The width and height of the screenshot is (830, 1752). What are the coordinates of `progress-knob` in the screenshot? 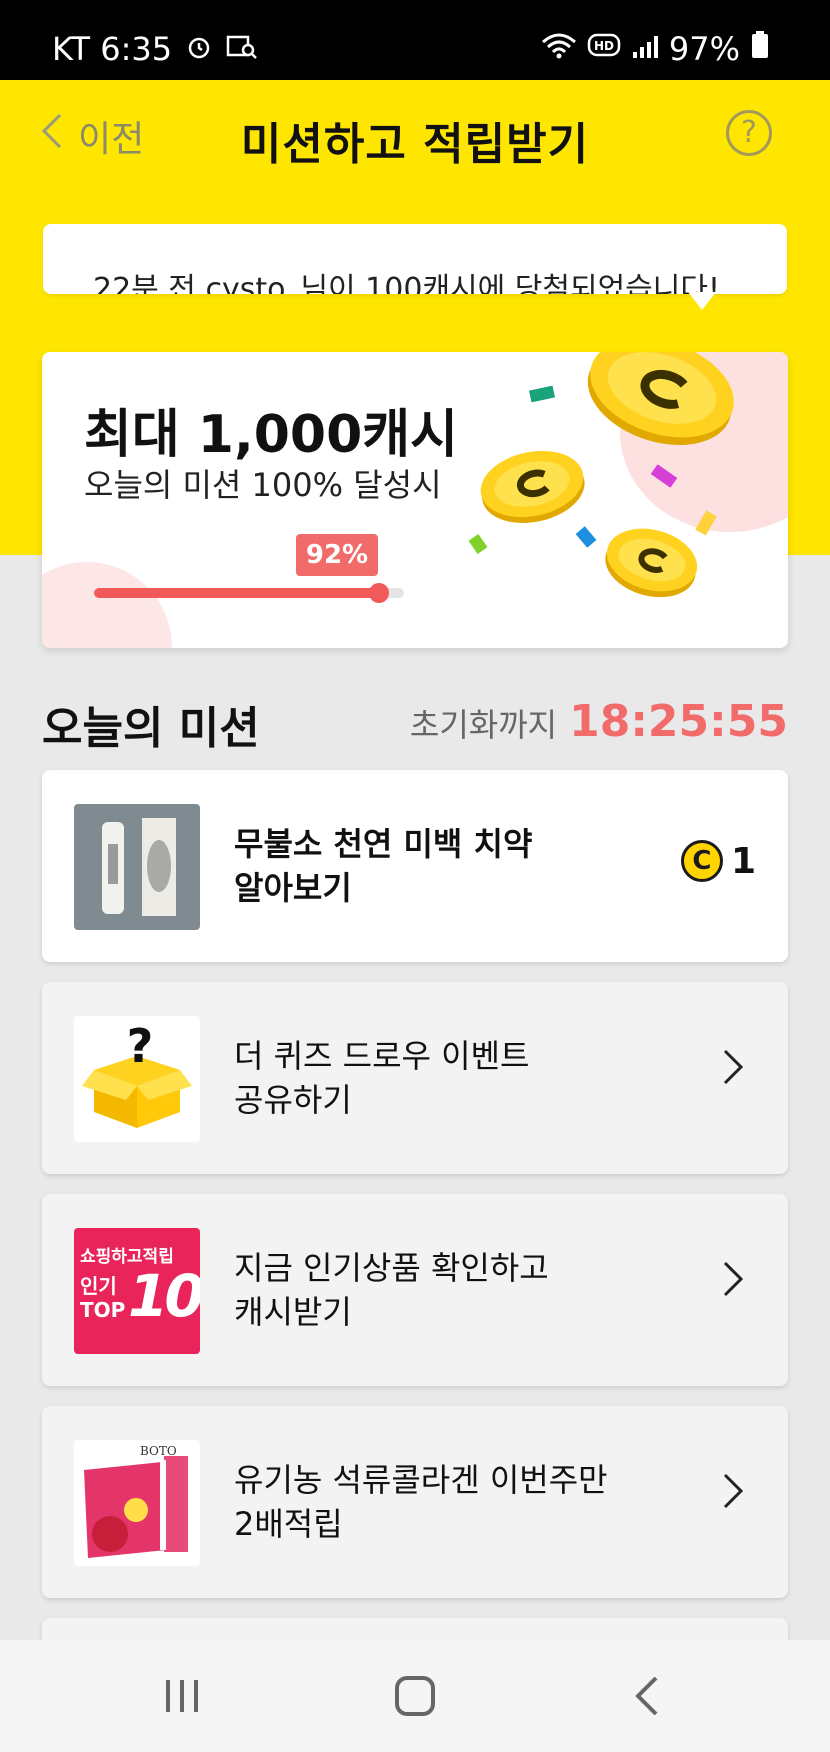 It's located at (379, 593).